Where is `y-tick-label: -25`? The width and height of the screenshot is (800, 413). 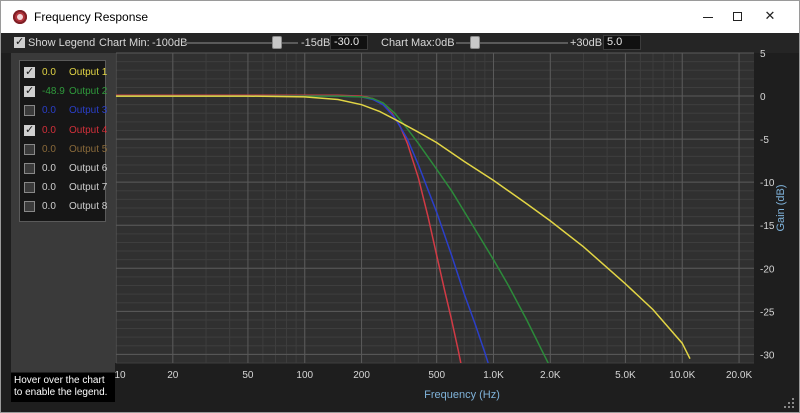 y-tick-label: -25 is located at coordinates (767, 312).